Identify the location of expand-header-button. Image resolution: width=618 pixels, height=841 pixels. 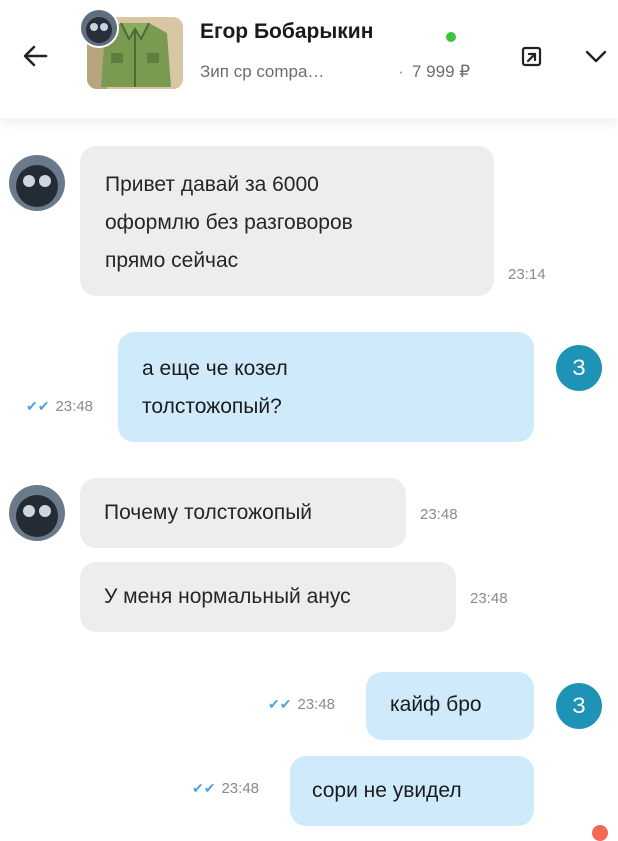
(596, 56).